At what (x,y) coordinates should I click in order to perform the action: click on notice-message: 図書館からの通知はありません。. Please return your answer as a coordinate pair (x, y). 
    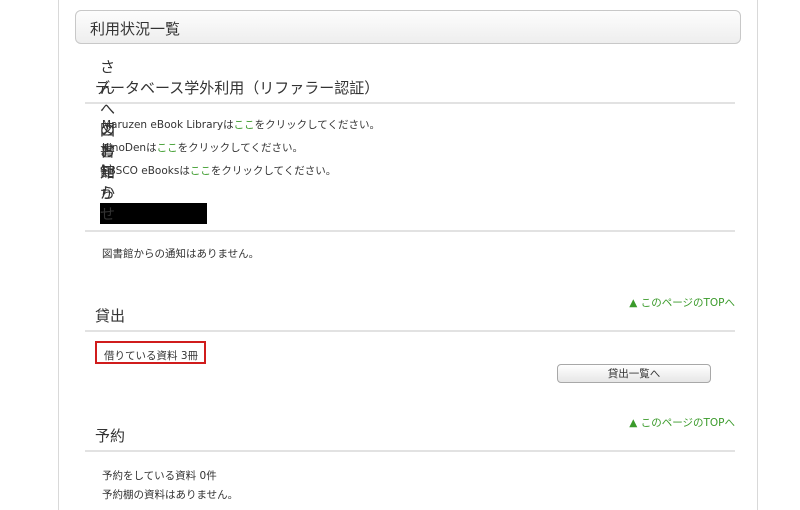
    Looking at the image, I should click on (181, 254).